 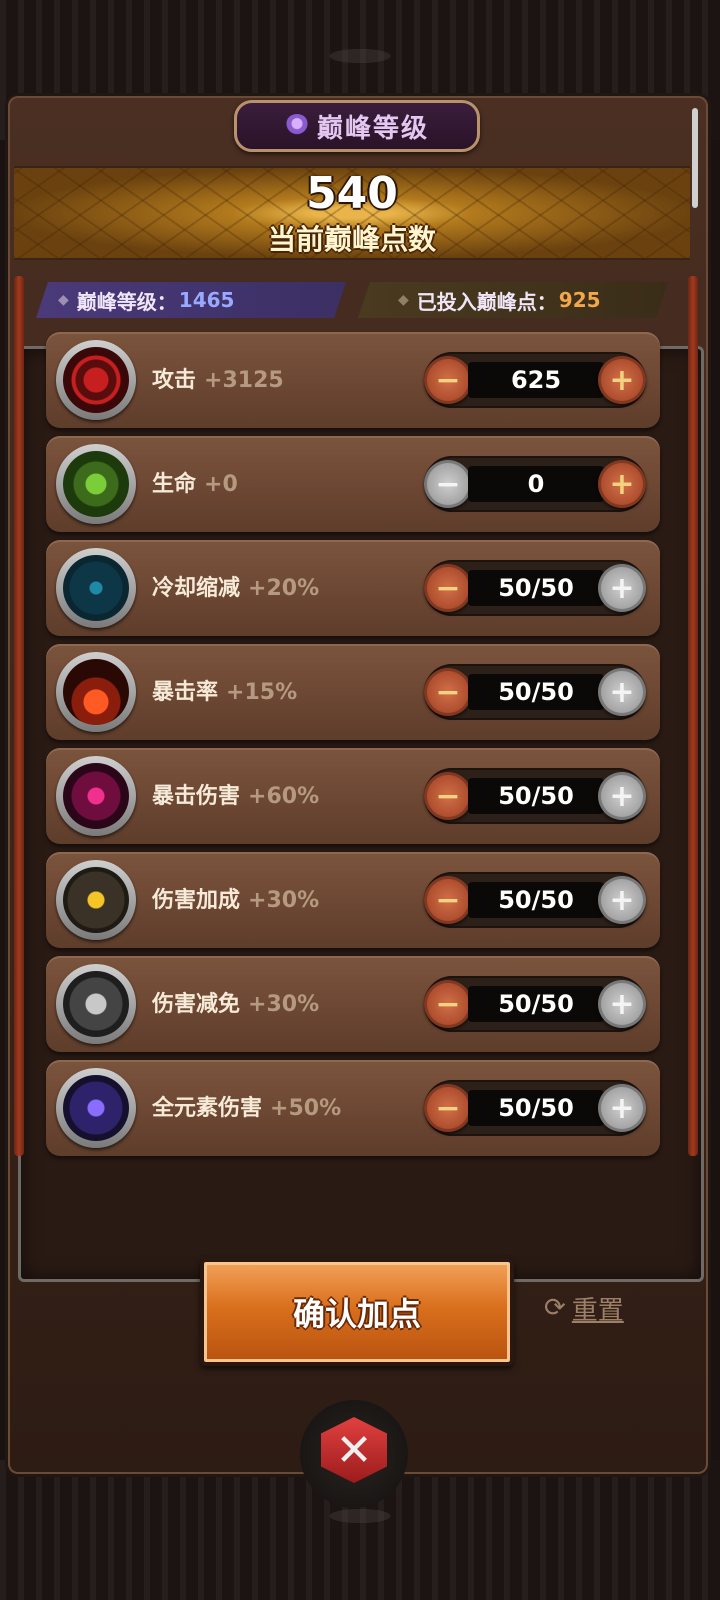 What do you see at coordinates (244, 380) in the screenshot?
I see `stat-bonus: +3125` at bounding box center [244, 380].